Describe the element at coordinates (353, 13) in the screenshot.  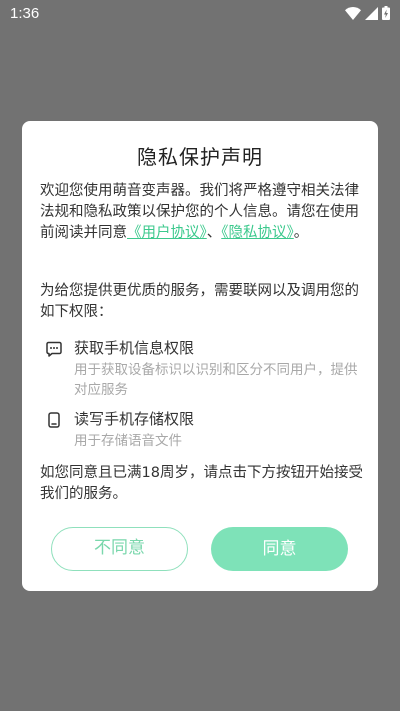
I see `wifi-icon` at that location.